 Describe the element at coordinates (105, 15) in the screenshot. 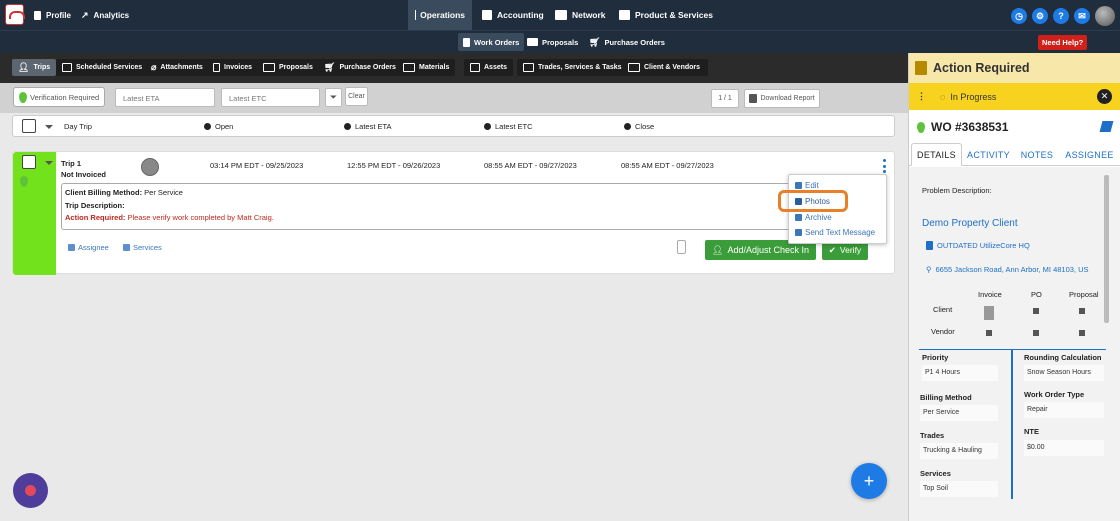

I see `nav-analytics: ↗ Analytics` at that location.